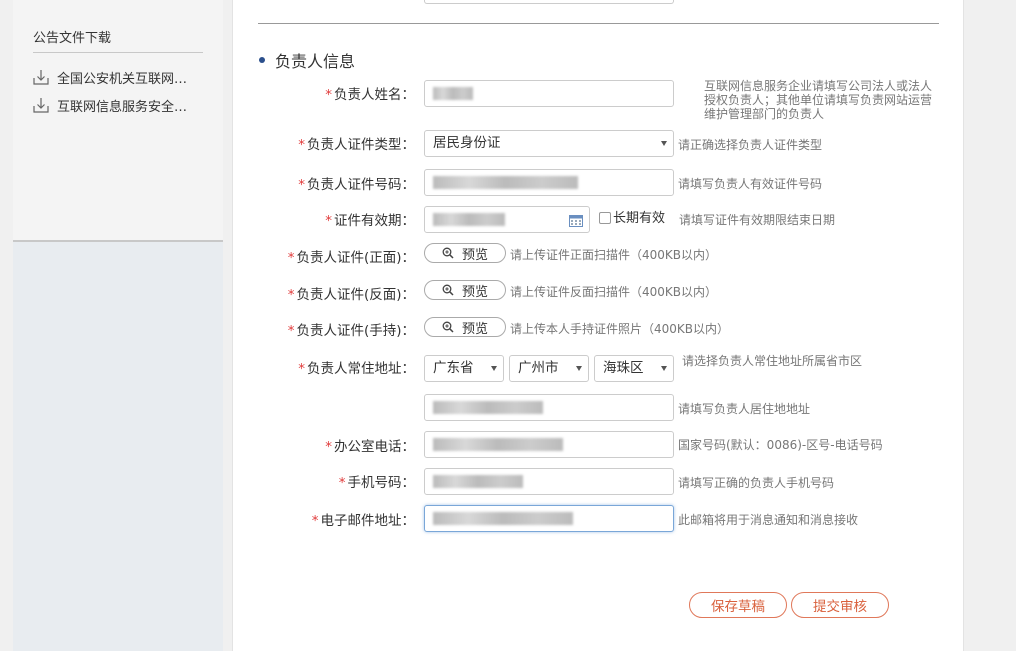  I want to click on calendar-icon, so click(576, 220).